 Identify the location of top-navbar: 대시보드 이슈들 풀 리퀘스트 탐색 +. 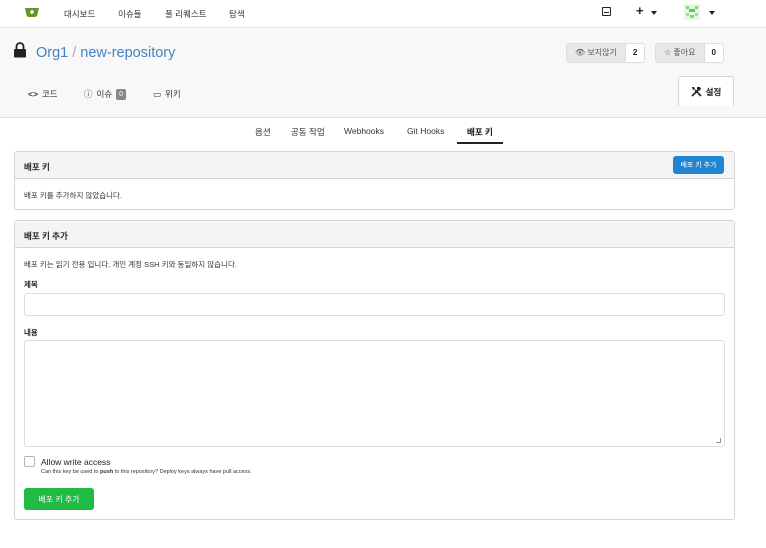
(383, 14).